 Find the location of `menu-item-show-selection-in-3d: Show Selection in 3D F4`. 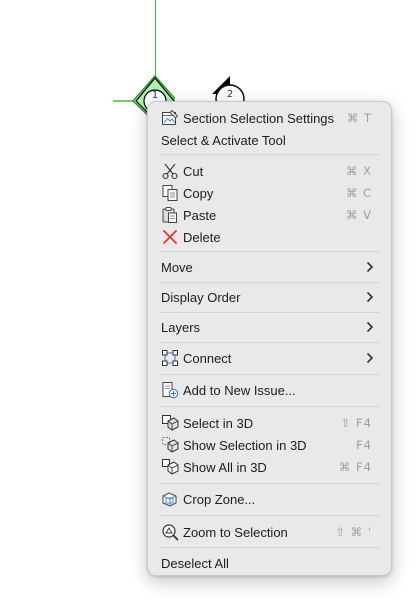

menu-item-show-selection-in-3d: Show Selection in 3D F4 is located at coordinates (269, 445).